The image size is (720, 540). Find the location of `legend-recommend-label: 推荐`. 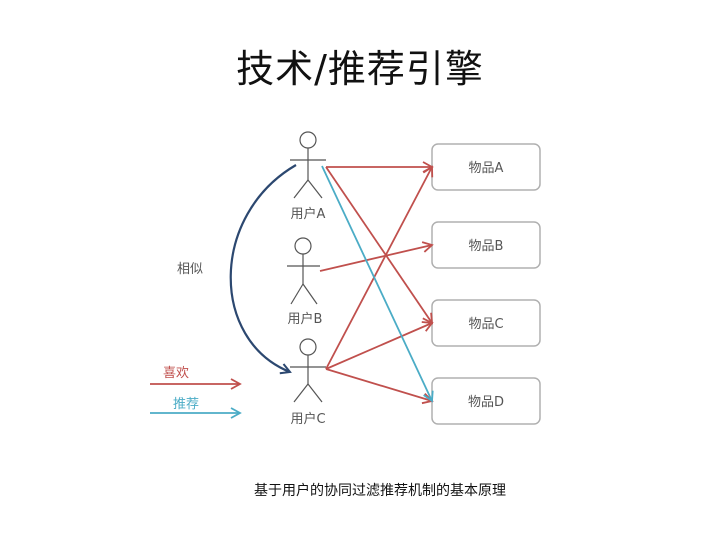

legend-recommend-label: 推荐 is located at coordinates (186, 404).